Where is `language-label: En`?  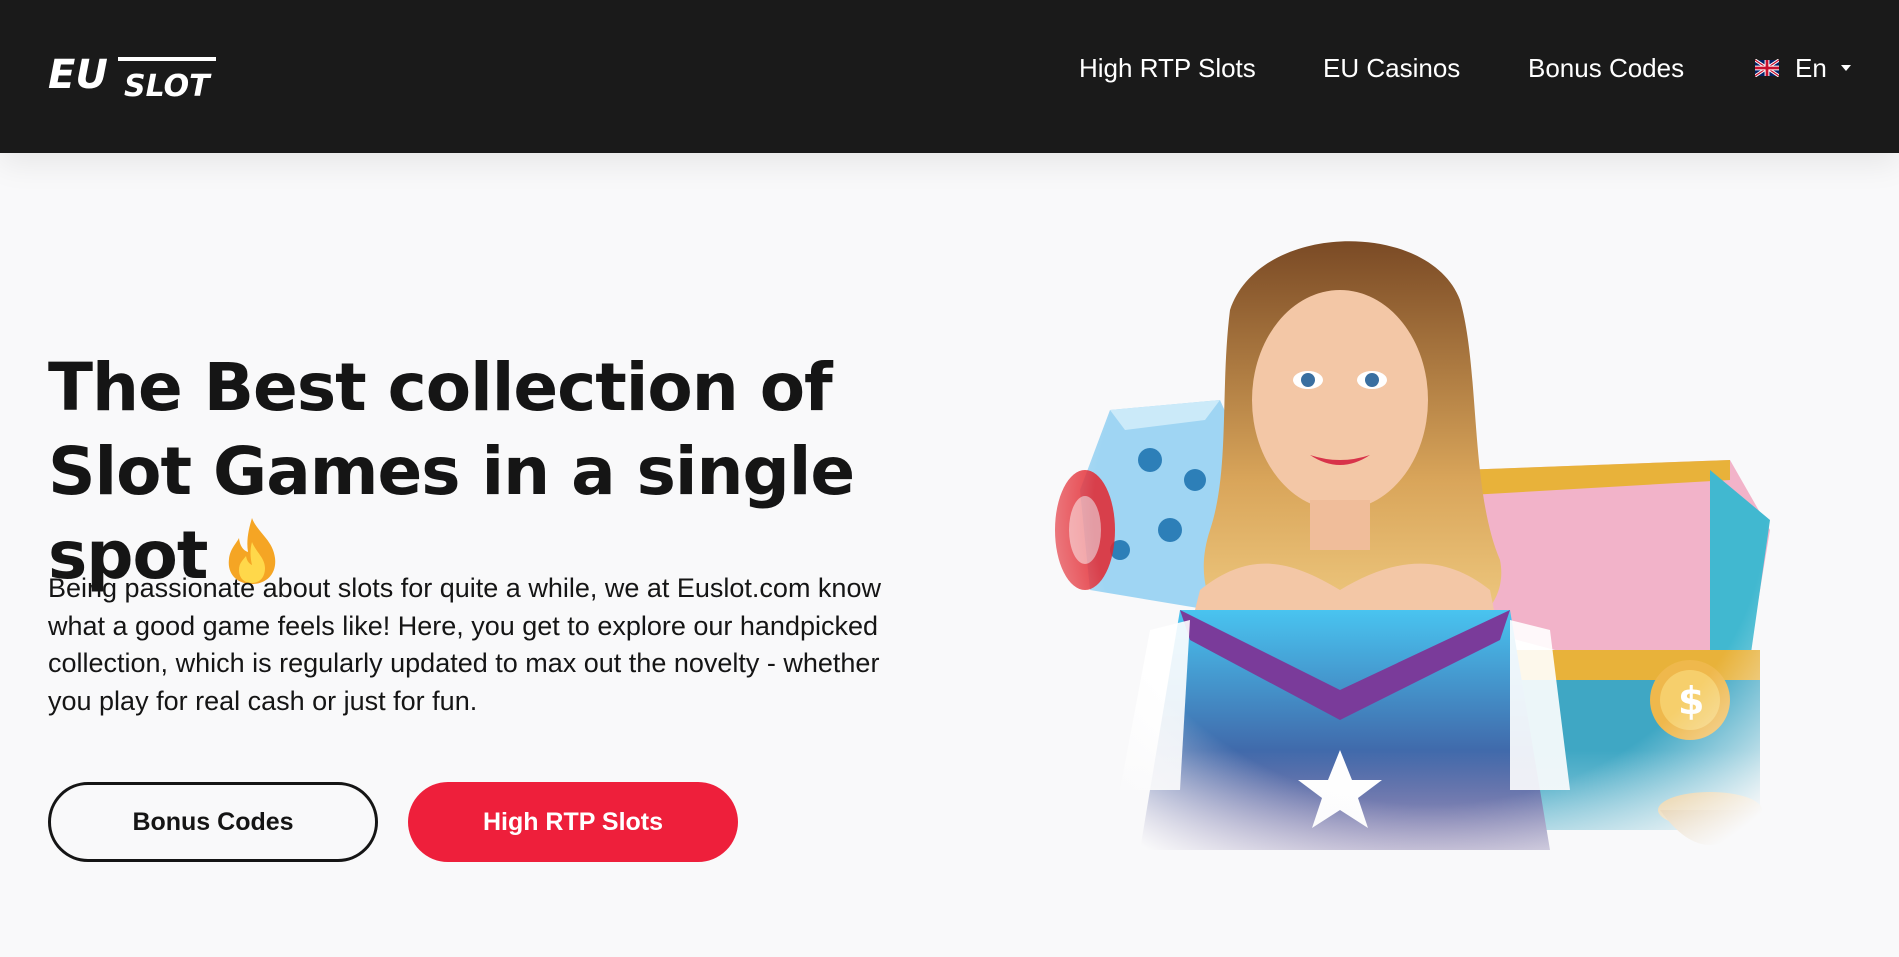
language-label: En is located at coordinates (1811, 68).